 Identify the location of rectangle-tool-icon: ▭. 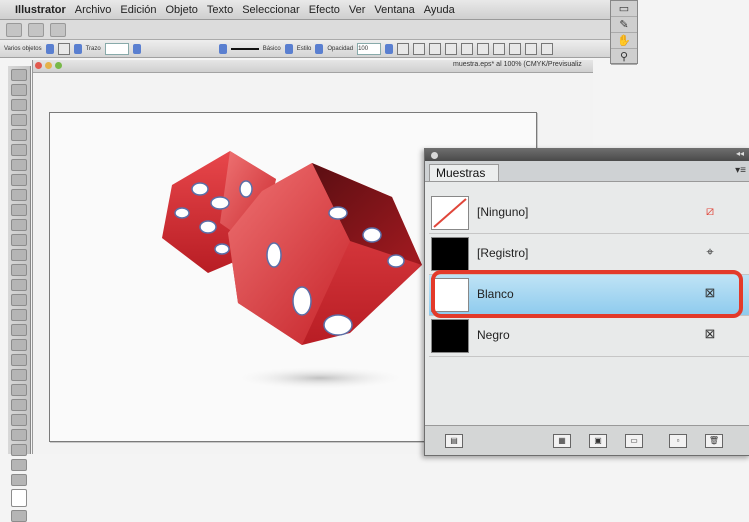
(624, 9).